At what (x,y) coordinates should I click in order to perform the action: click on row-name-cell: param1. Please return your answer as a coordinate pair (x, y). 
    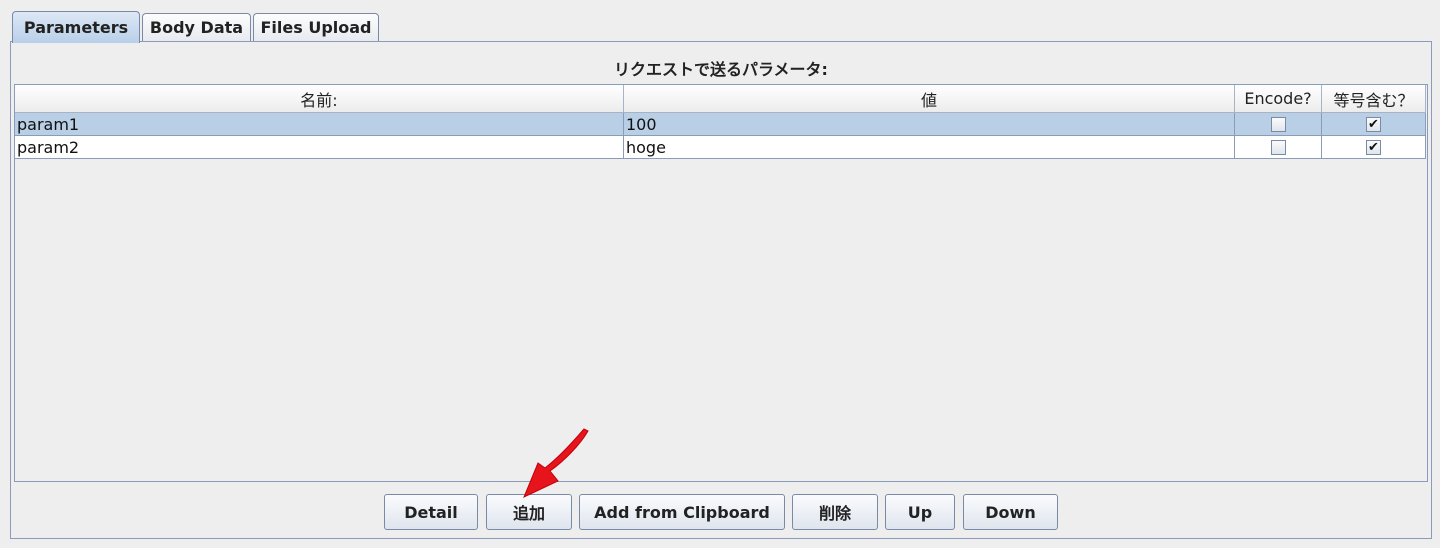
    Looking at the image, I should click on (319, 124).